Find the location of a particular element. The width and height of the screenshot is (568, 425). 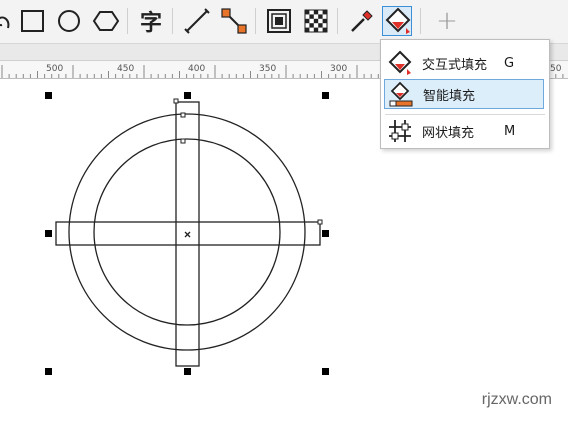

menu-item-smart-fill: 智能填充 is located at coordinates (464, 94).